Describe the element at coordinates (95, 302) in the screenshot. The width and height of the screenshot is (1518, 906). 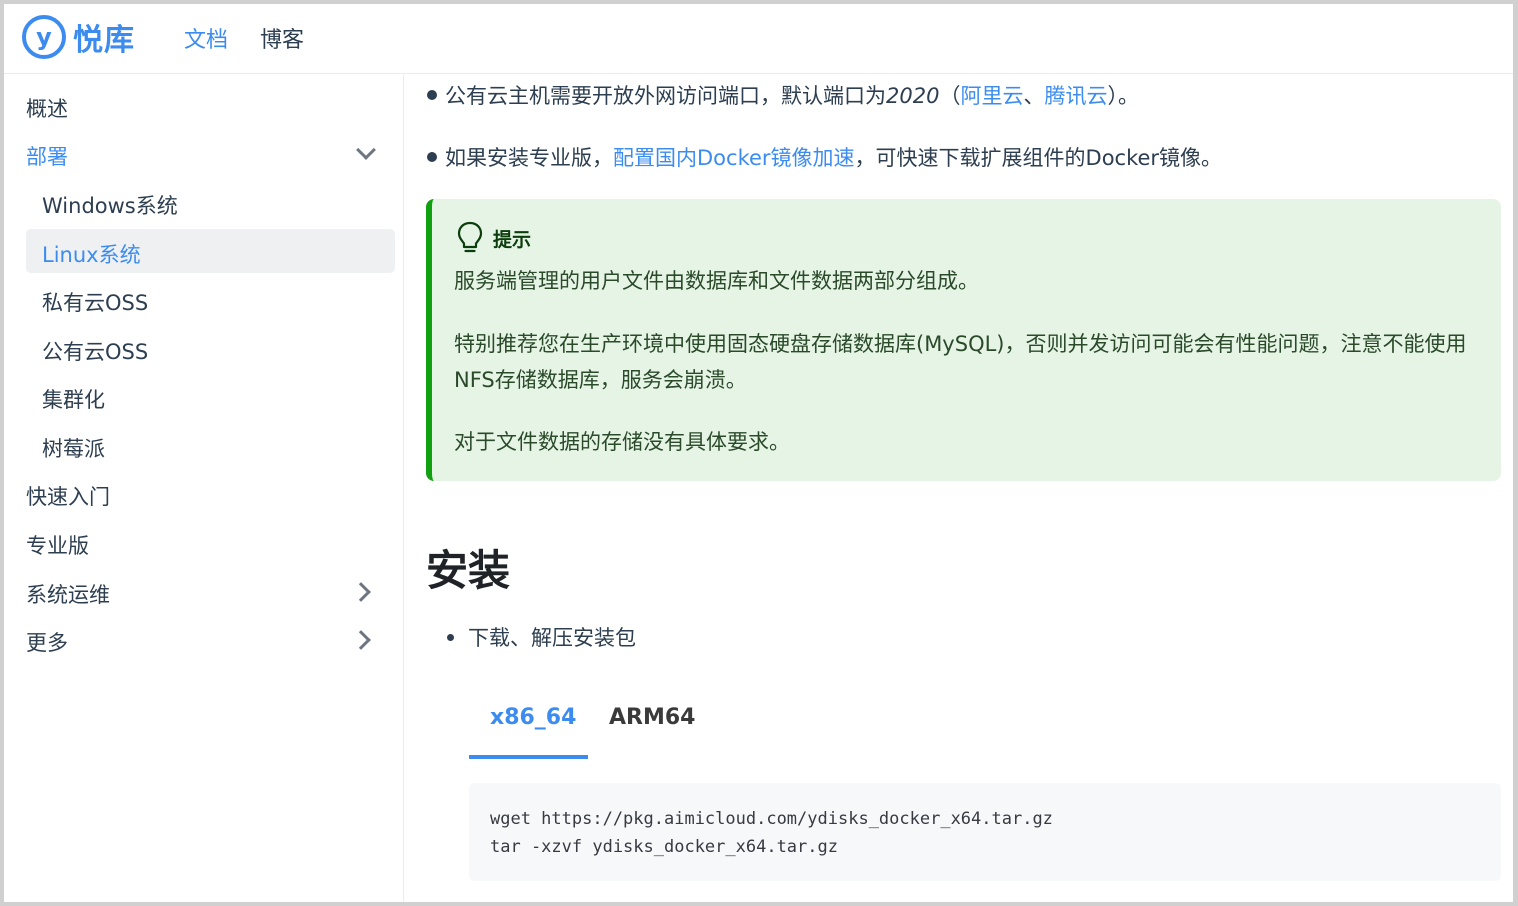
I see `sidebar-subitem-private-oss: 私有云OSS` at that location.